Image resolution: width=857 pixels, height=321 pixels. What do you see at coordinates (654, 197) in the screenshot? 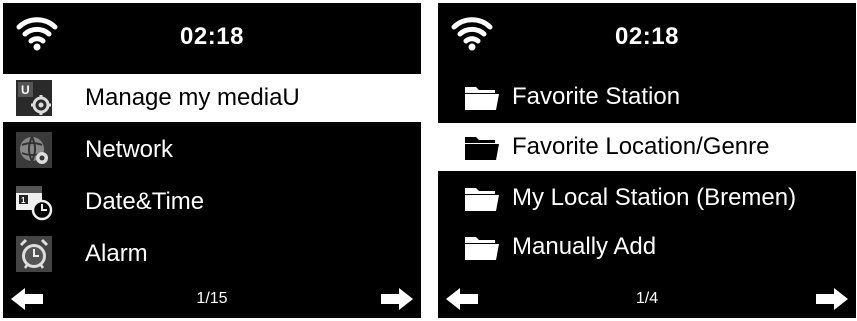
I see `menu-item-label: My Local Station (Bremen)` at bounding box center [654, 197].